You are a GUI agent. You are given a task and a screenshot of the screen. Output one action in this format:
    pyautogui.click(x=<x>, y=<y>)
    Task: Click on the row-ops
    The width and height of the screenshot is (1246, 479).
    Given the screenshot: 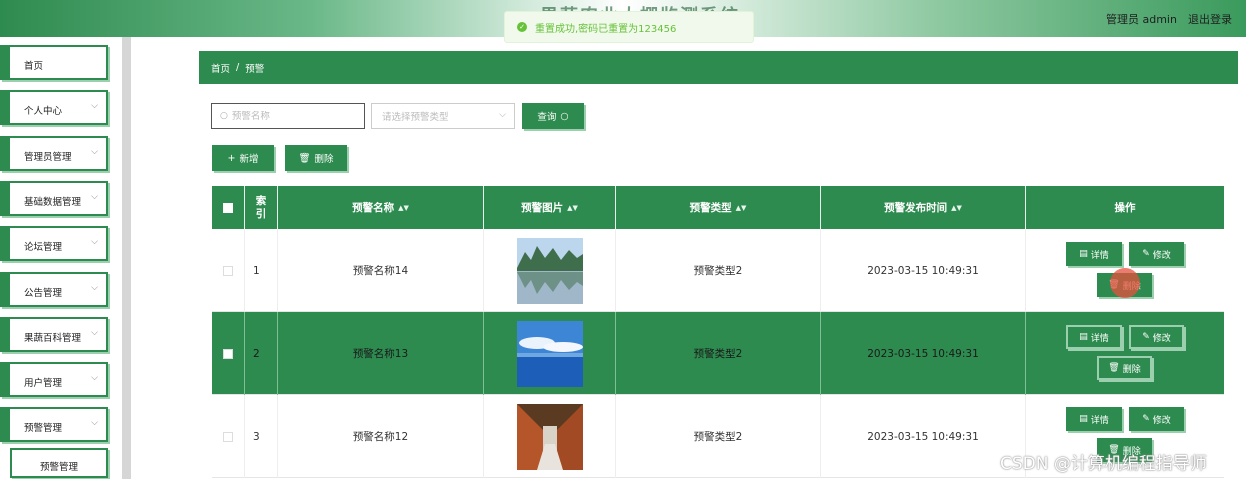 What is the action you would take?
    pyautogui.click(x=1125, y=353)
    